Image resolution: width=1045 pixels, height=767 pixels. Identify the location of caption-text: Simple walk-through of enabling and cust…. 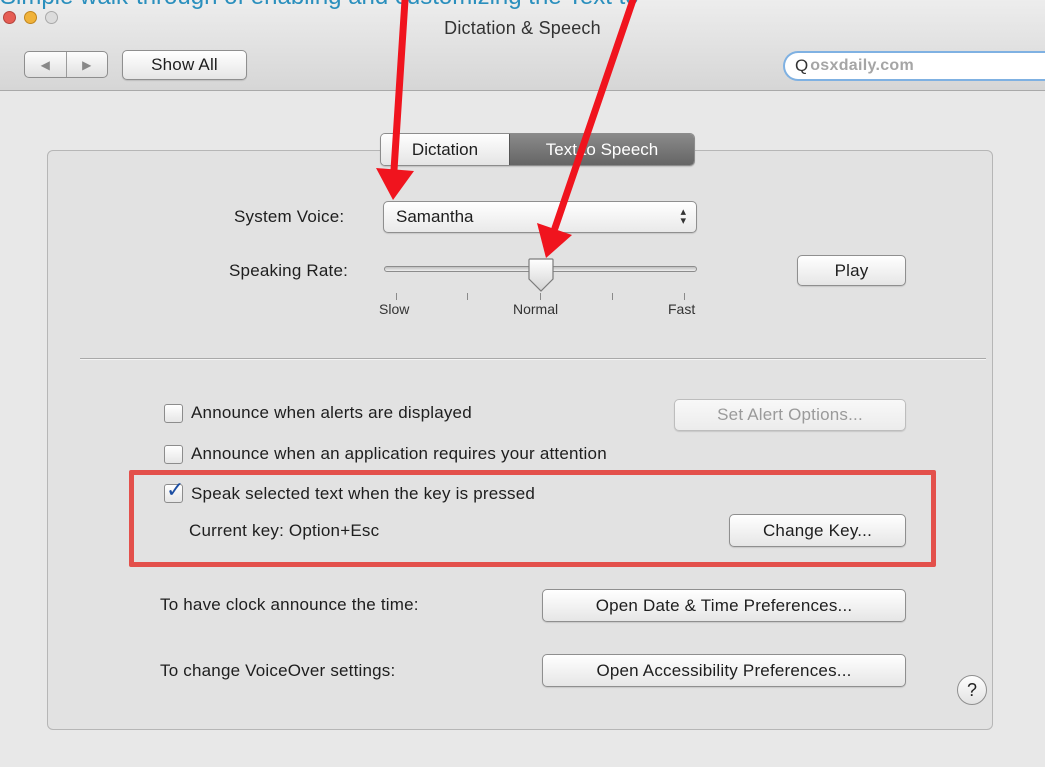
(320, 5).